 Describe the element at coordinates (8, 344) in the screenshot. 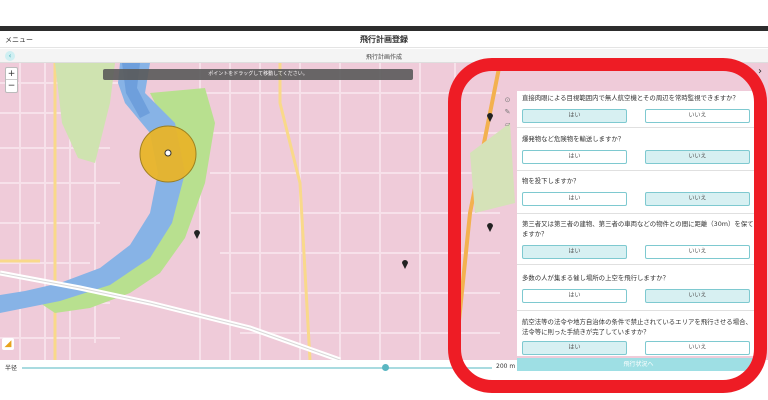

I see `map-logo-icon: ◢` at that location.